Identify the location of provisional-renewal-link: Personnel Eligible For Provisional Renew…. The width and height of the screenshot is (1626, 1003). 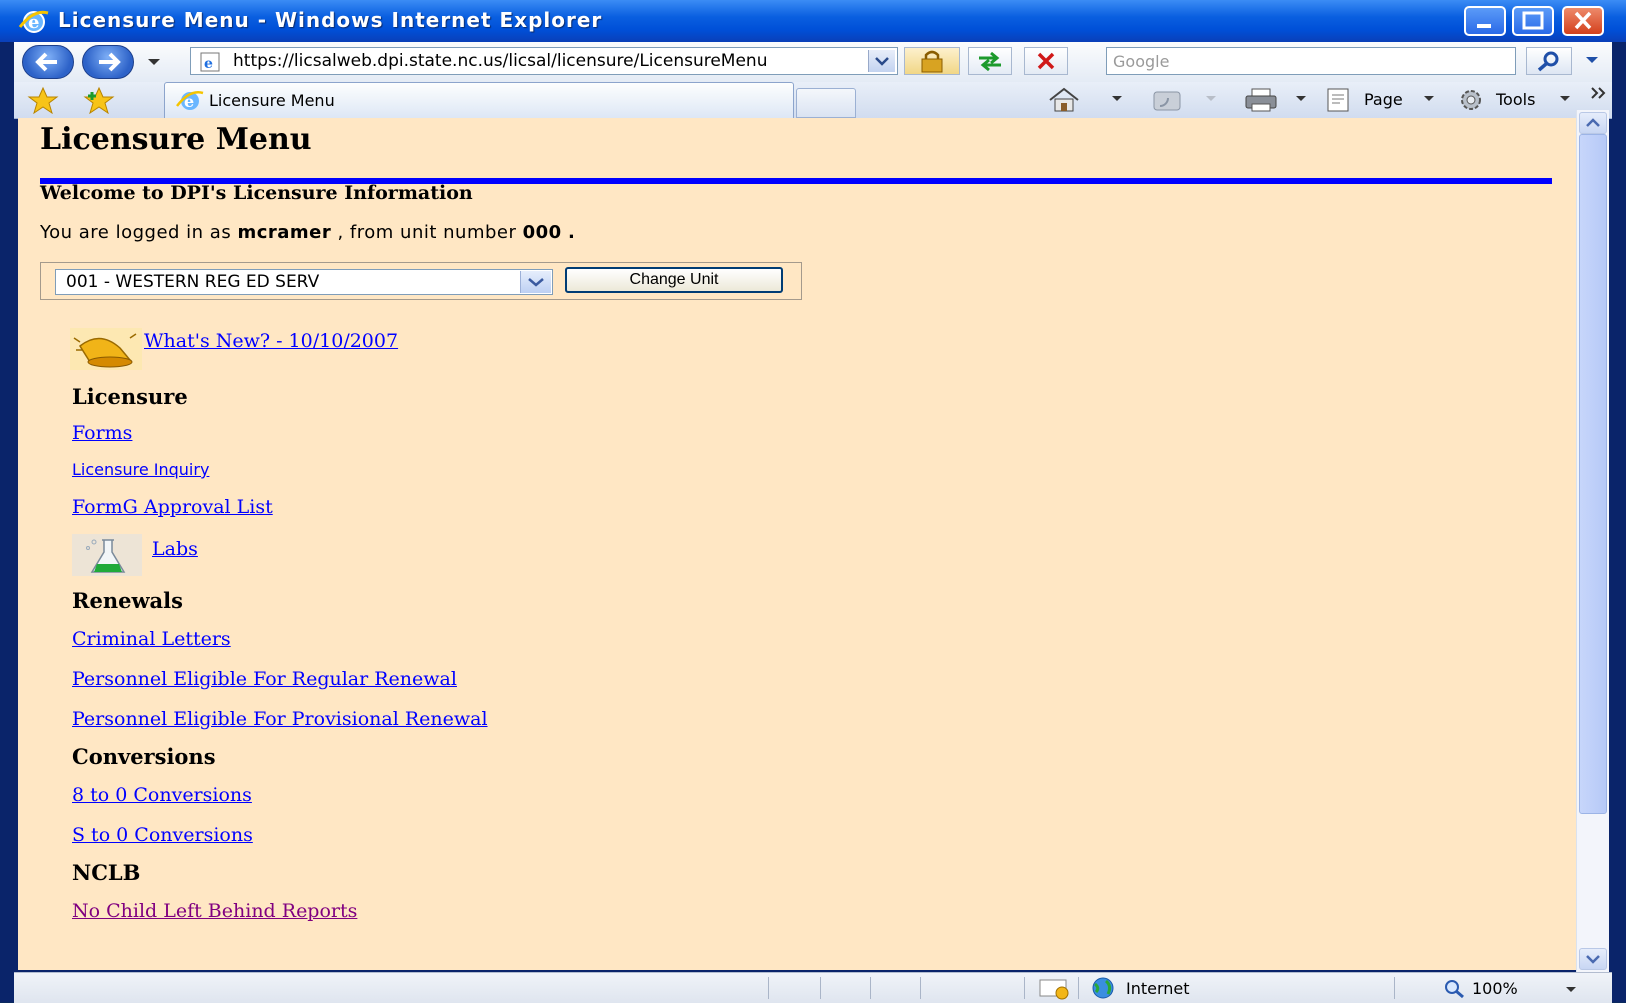
(280, 719).